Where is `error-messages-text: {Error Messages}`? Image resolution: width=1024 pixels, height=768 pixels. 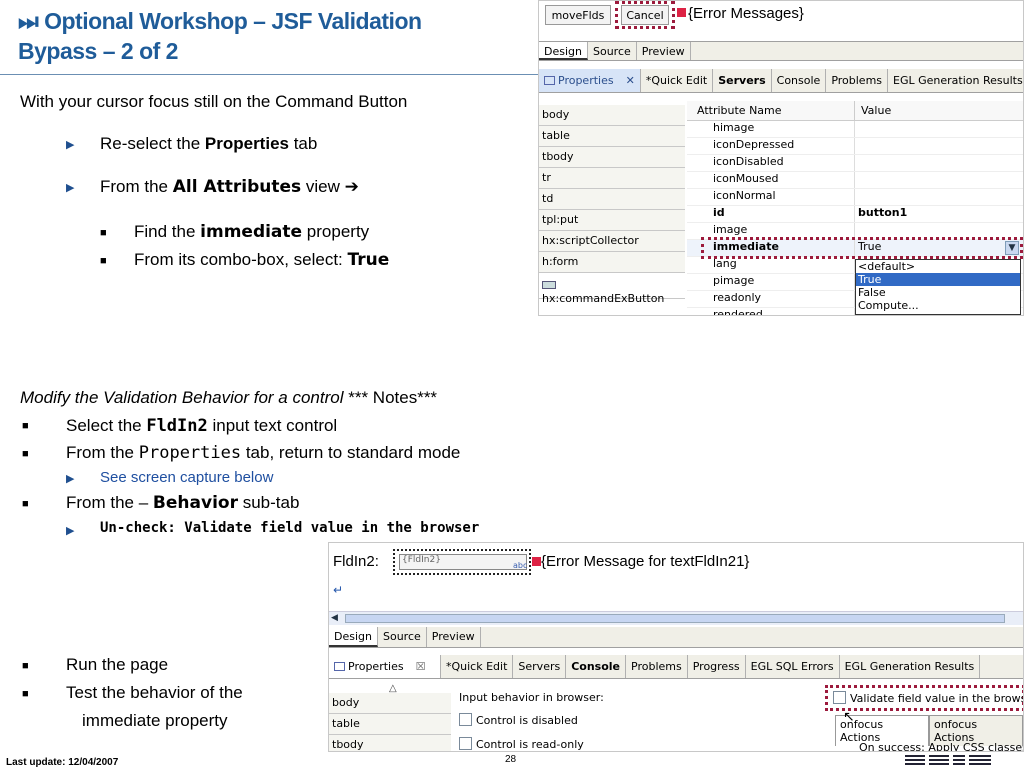 error-messages-text: {Error Messages} is located at coordinates (746, 13).